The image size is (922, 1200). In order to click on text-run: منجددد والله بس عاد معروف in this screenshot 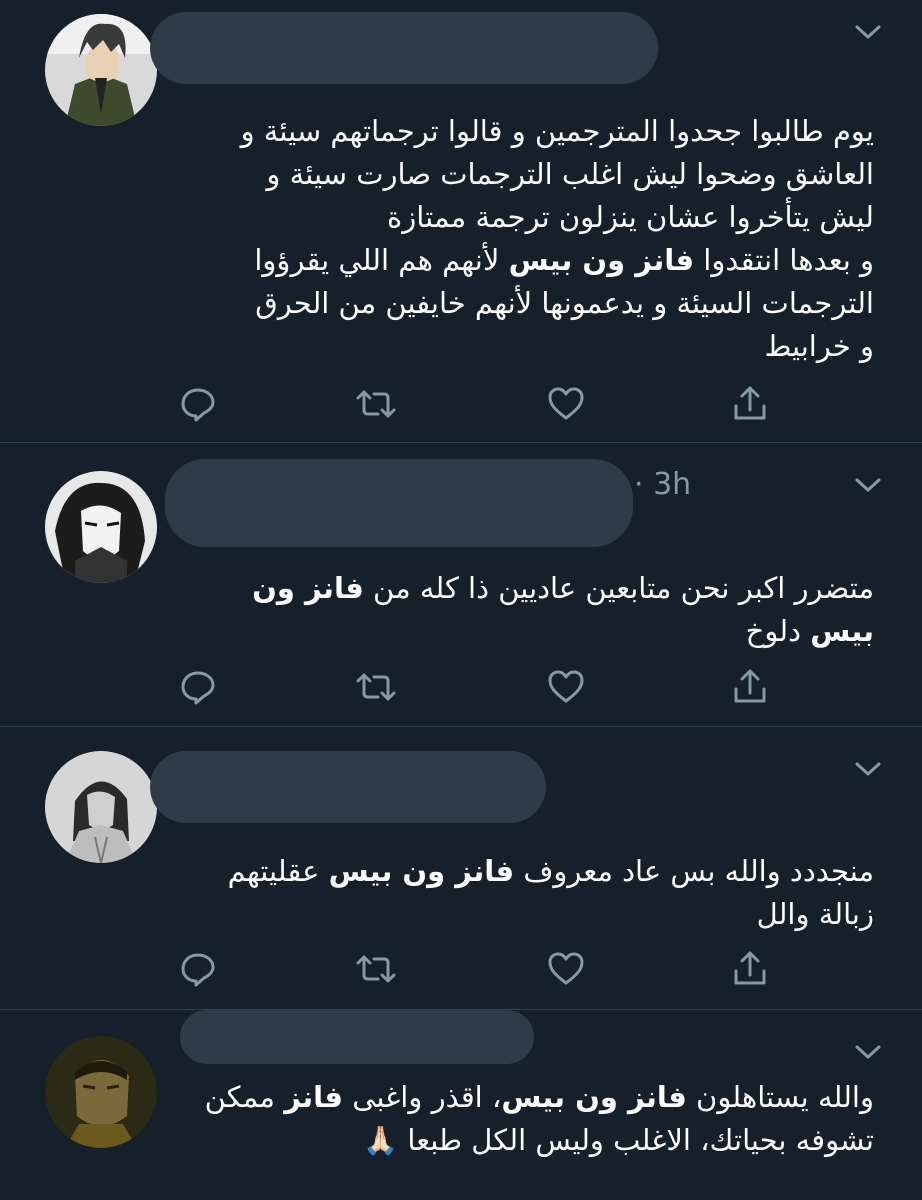, I will do `click(694, 871)`.